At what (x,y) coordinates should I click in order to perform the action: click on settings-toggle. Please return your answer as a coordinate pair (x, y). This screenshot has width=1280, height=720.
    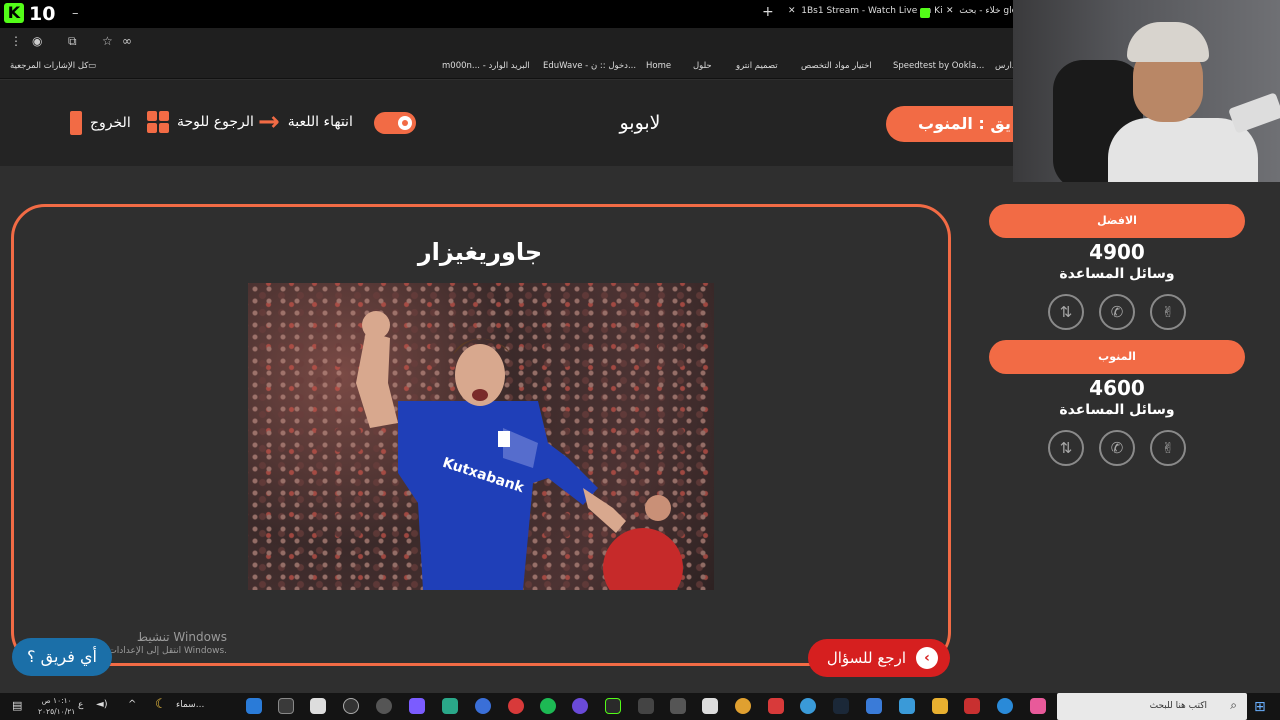
    Looking at the image, I should click on (395, 123).